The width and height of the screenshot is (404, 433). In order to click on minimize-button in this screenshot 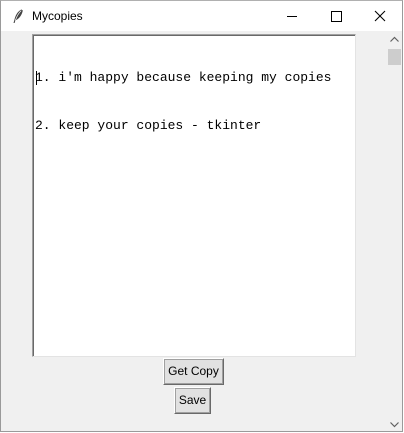, I will do `click(292, 16)`.